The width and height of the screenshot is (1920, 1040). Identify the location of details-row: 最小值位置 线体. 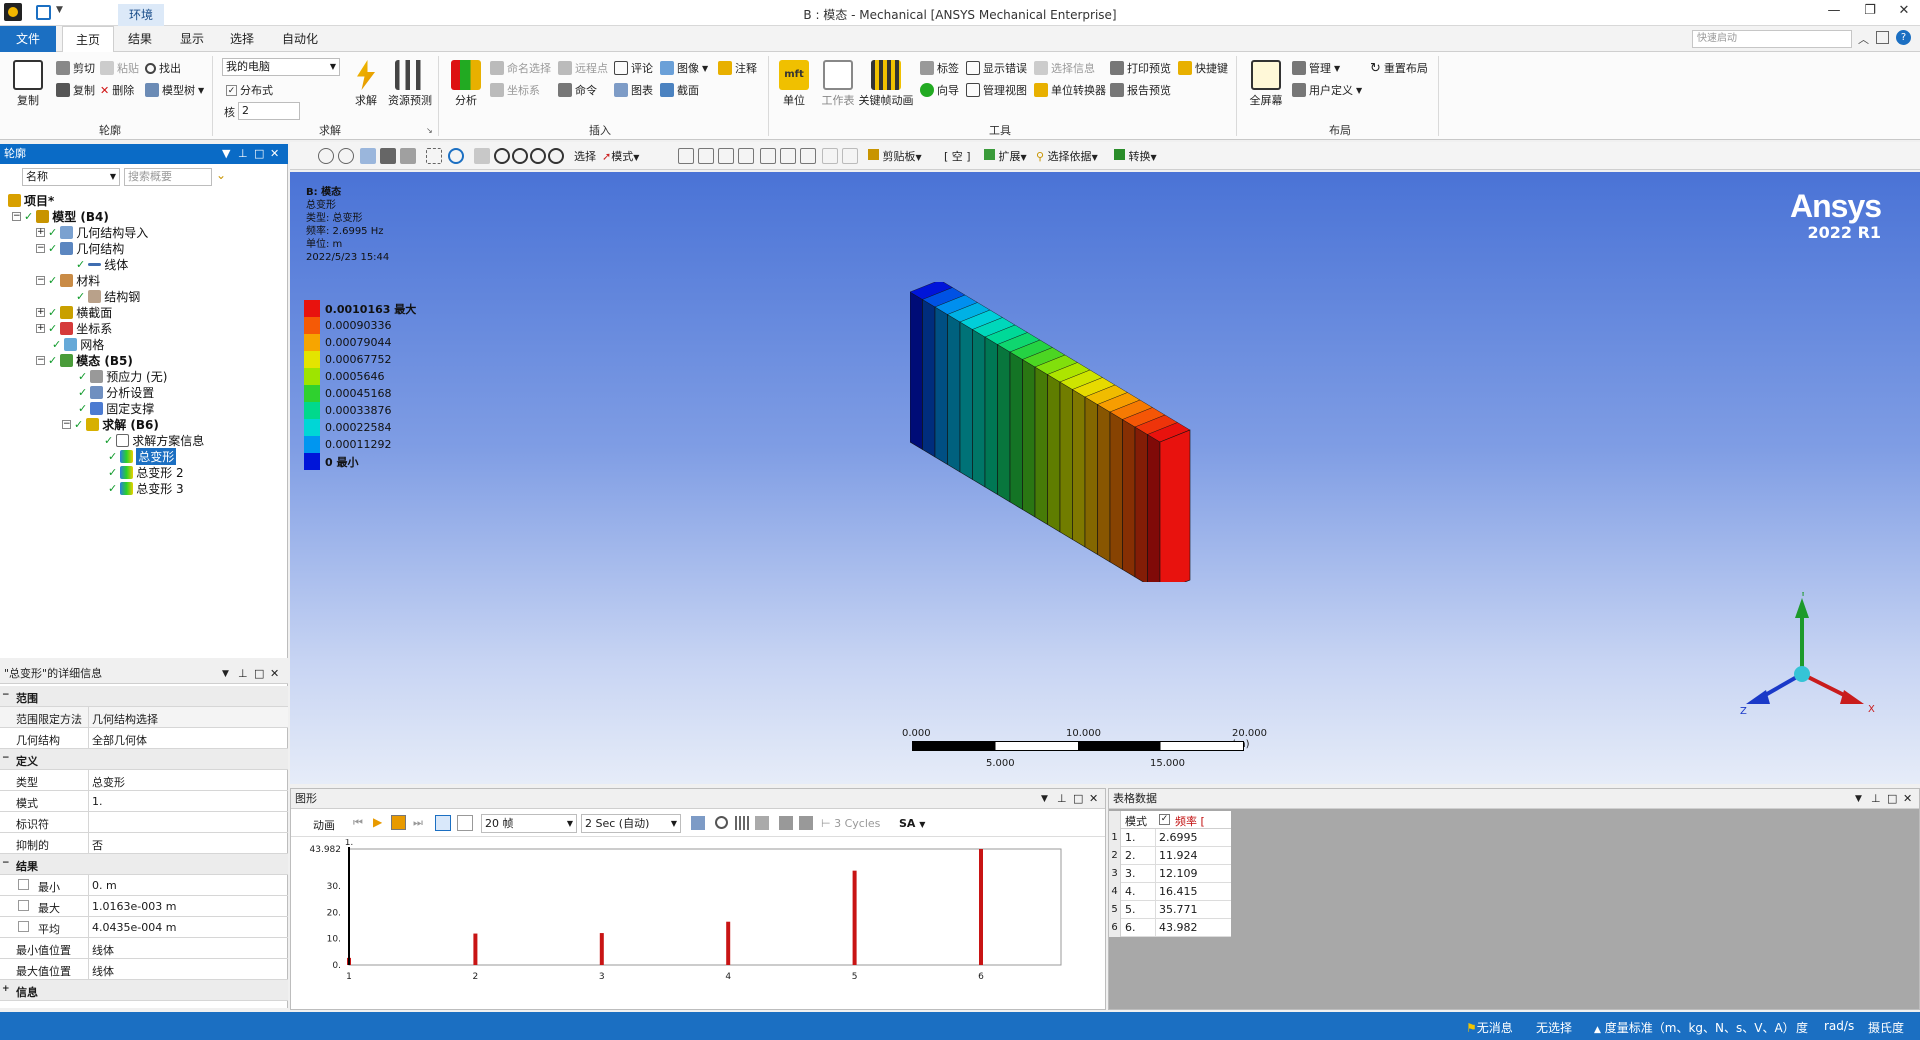
(144, 948).